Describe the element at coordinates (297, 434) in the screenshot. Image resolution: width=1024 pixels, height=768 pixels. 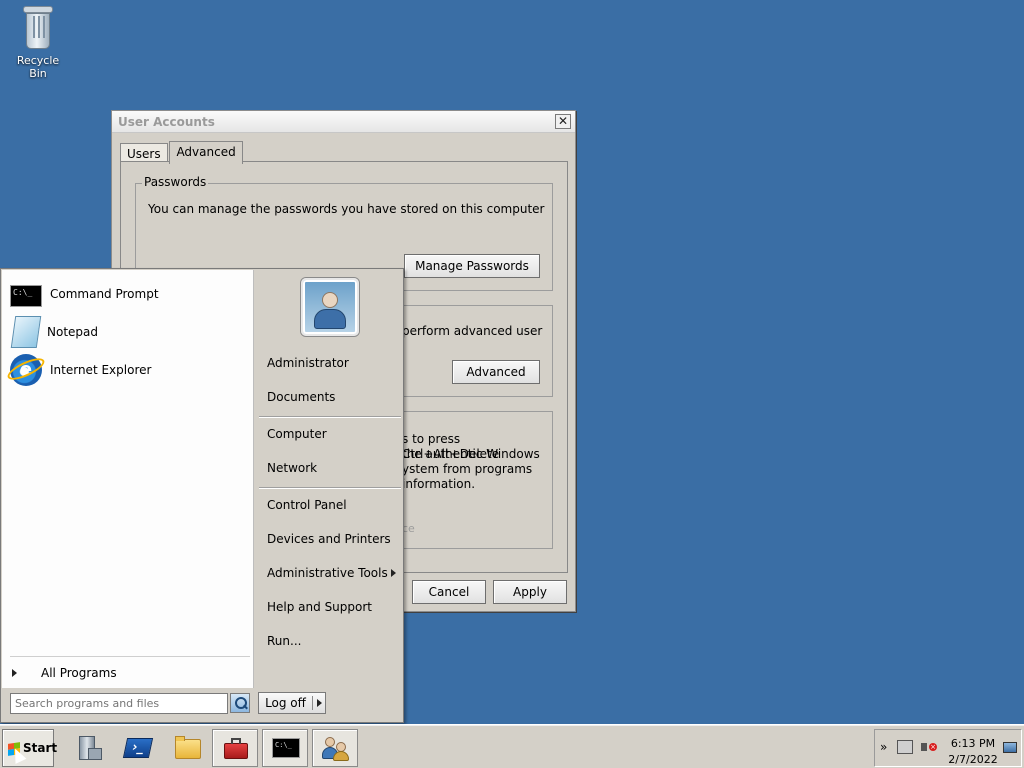
I see `start-item-computer: Computer` at that location.